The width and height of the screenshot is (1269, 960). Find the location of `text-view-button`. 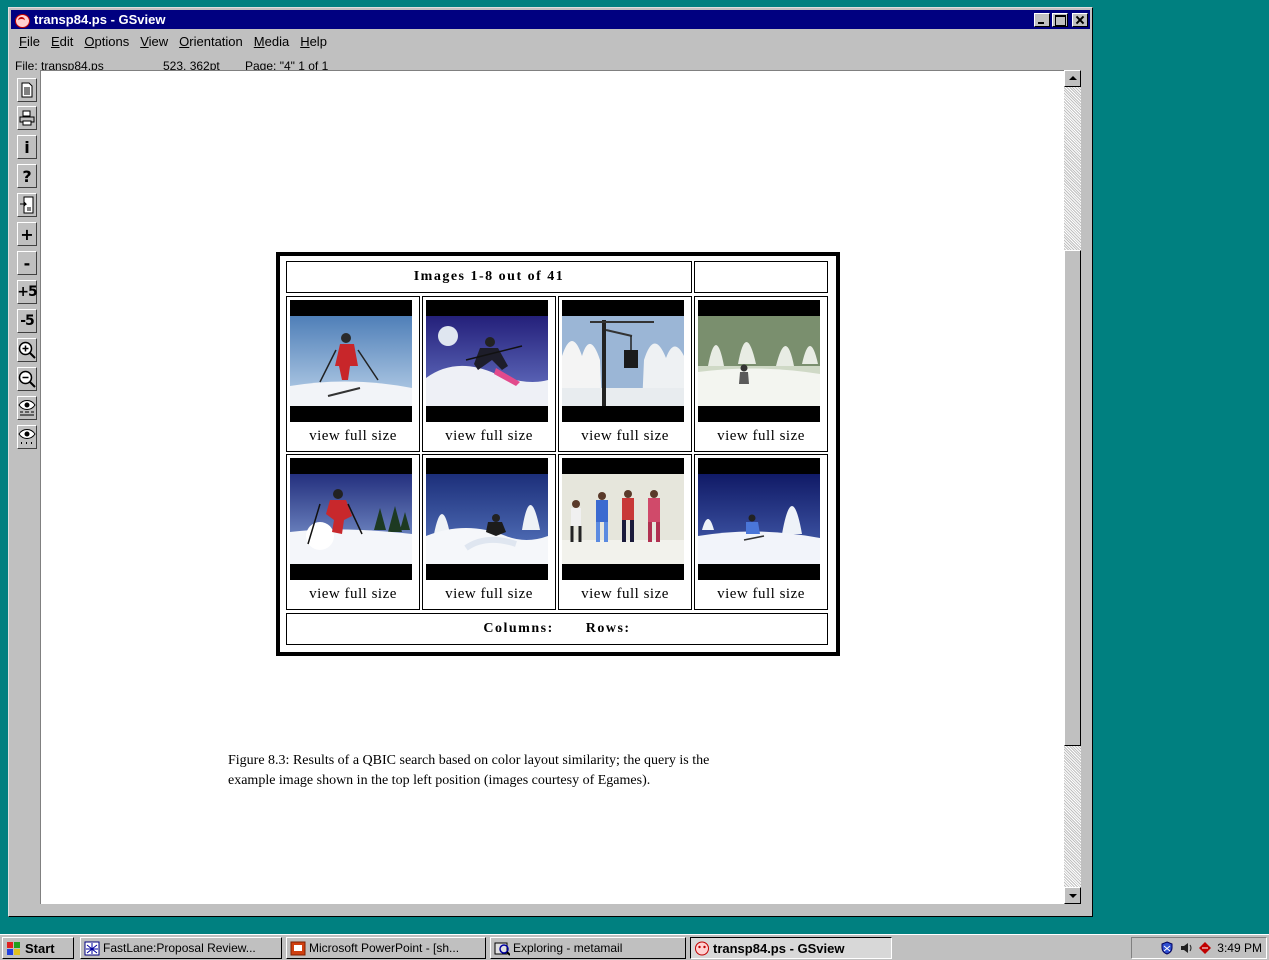

text-view-button is located at coordinates (27, 408).